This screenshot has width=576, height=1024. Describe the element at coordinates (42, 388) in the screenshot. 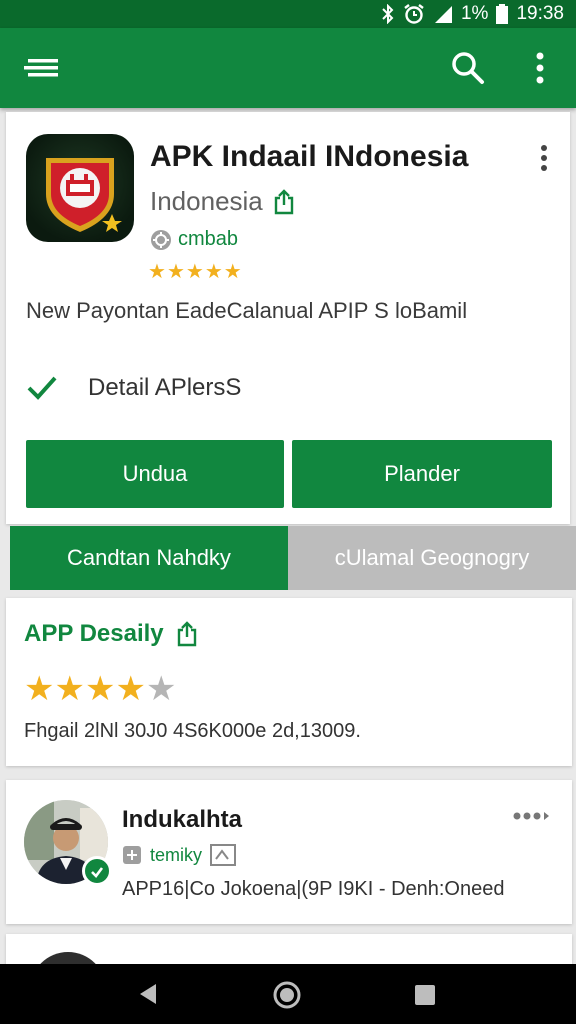

I see `check-icon` at that location.